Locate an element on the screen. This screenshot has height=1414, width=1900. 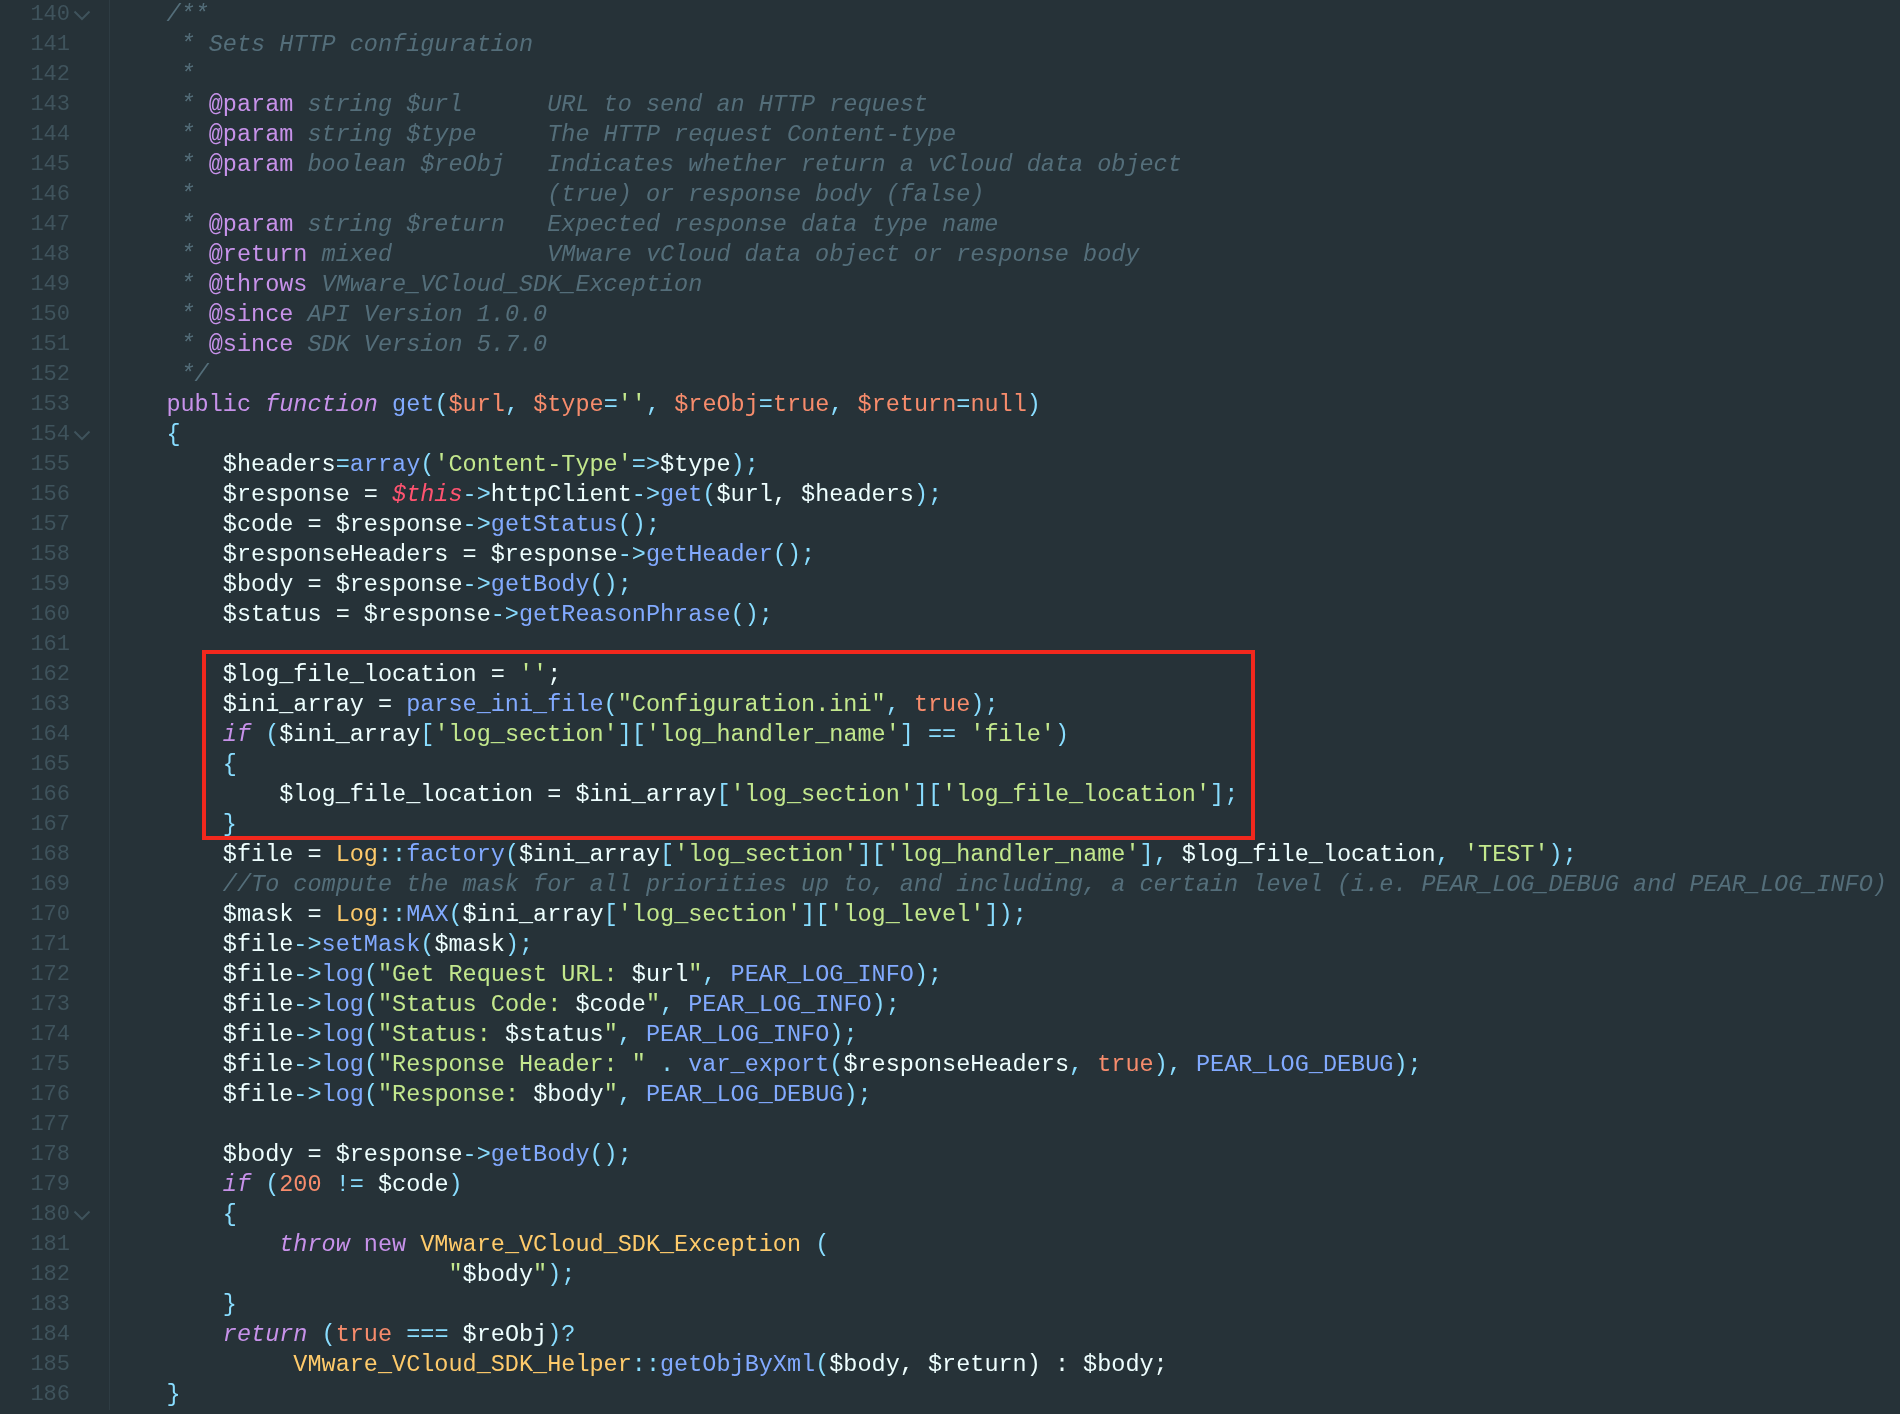
code-line: $responseHeaders = $response->getHeader(); is located at coordinates (518, 555).